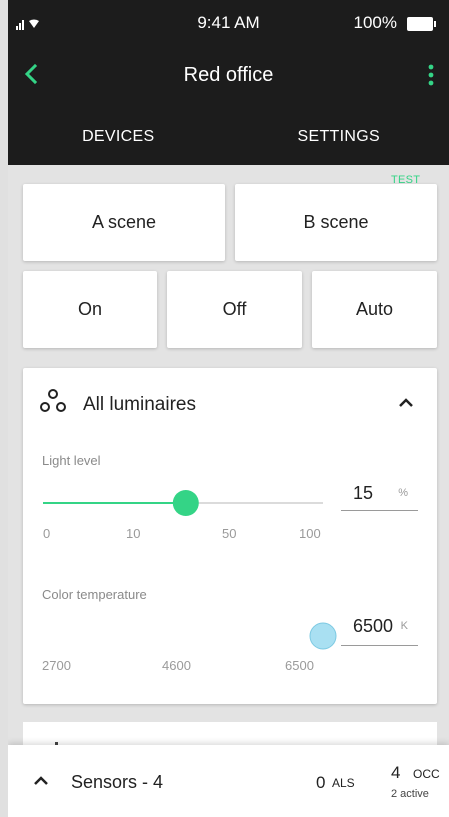 The image size is (449, 817). What do you see at coordinates (139, 404) in the screenshot?
I see `luminaires-title: All luminaires` at bounding box center [139, 404].